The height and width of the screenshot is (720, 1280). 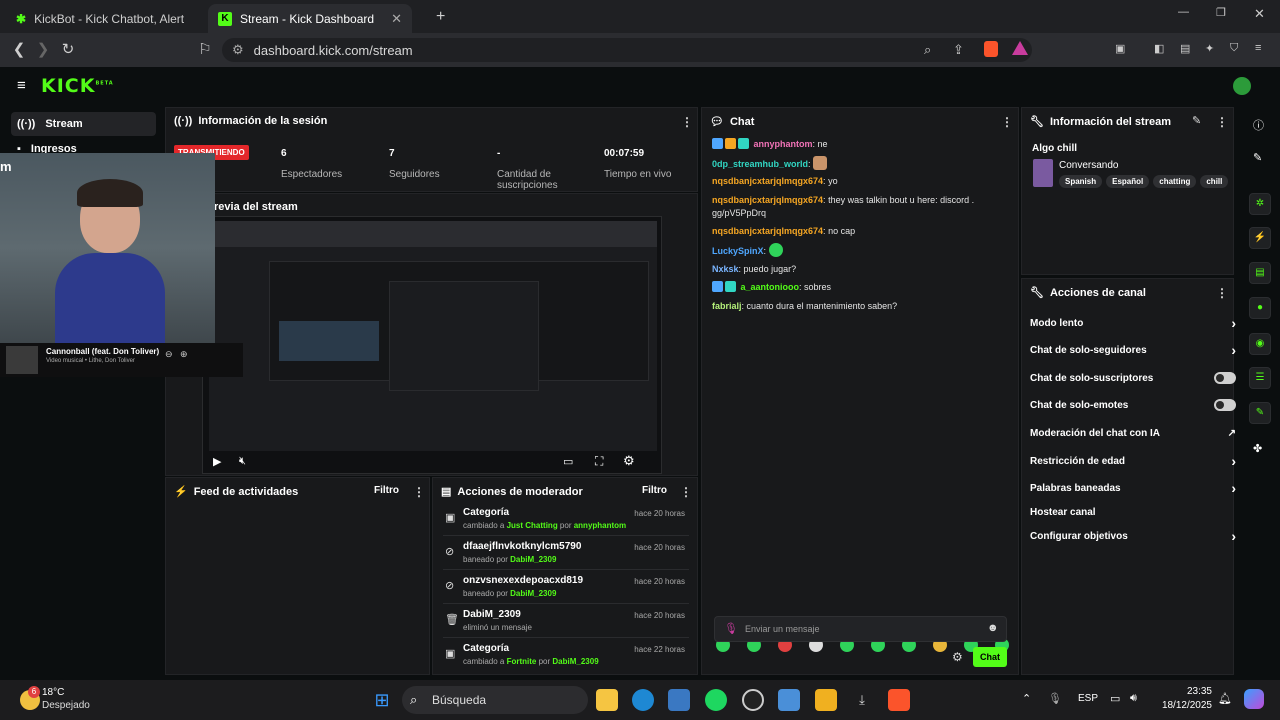 I want to click on pip-icon: ▭, so click(x=568, y=461).